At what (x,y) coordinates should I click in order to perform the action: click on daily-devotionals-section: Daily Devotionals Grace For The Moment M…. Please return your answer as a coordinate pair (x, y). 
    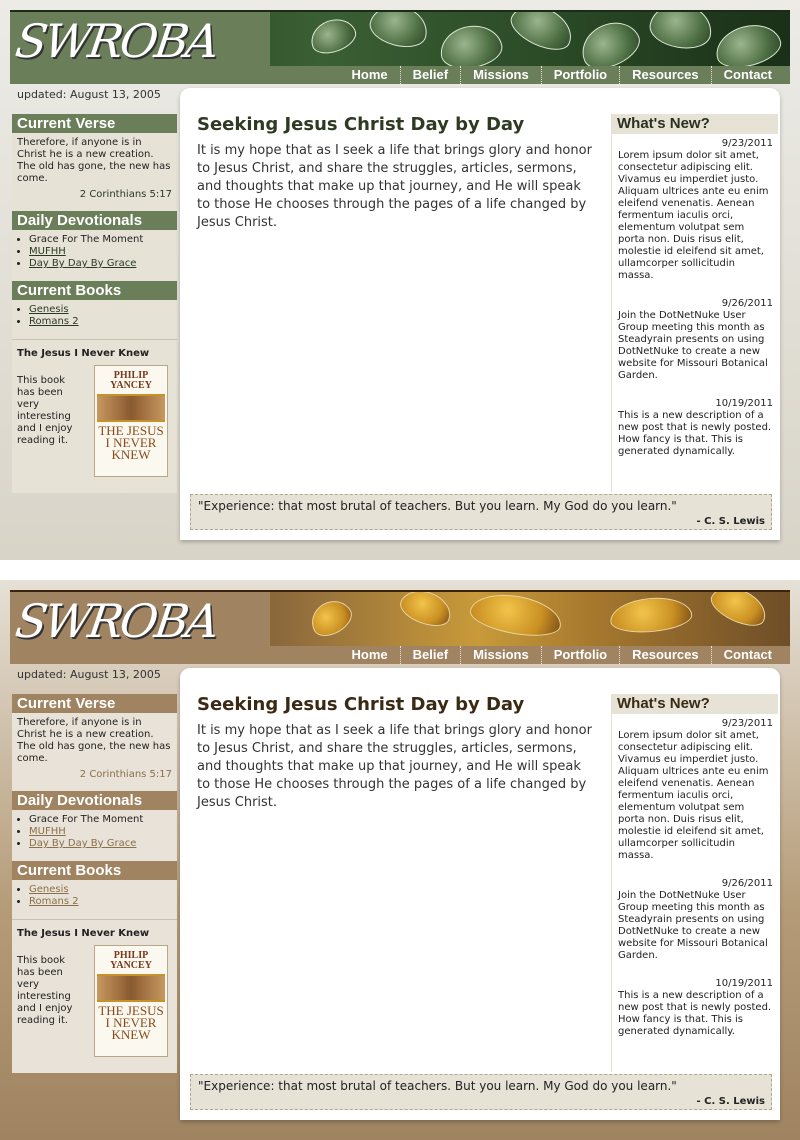
    Looking at the image, I should click on (94, 822).